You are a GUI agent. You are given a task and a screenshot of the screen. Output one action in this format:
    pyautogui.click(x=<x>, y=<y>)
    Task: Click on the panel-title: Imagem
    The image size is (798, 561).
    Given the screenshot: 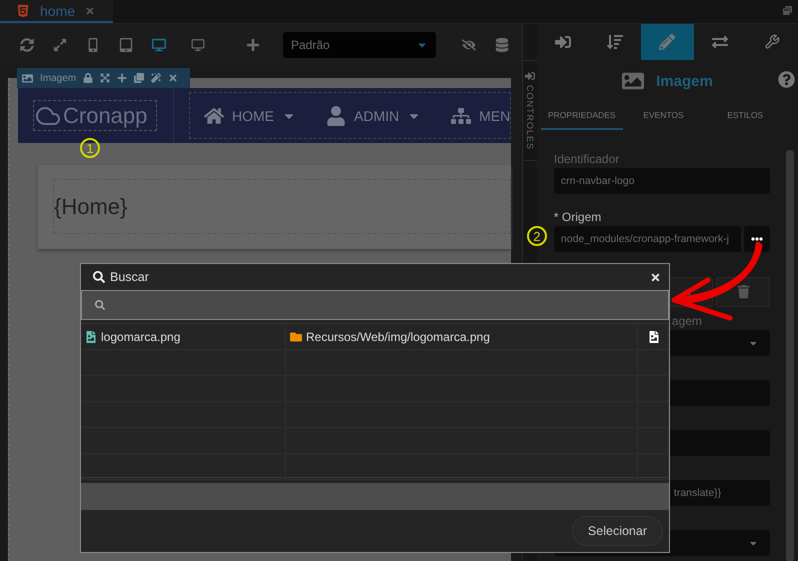 What is the action you would take?
    pyautogui.click(x=684, y=81)
    